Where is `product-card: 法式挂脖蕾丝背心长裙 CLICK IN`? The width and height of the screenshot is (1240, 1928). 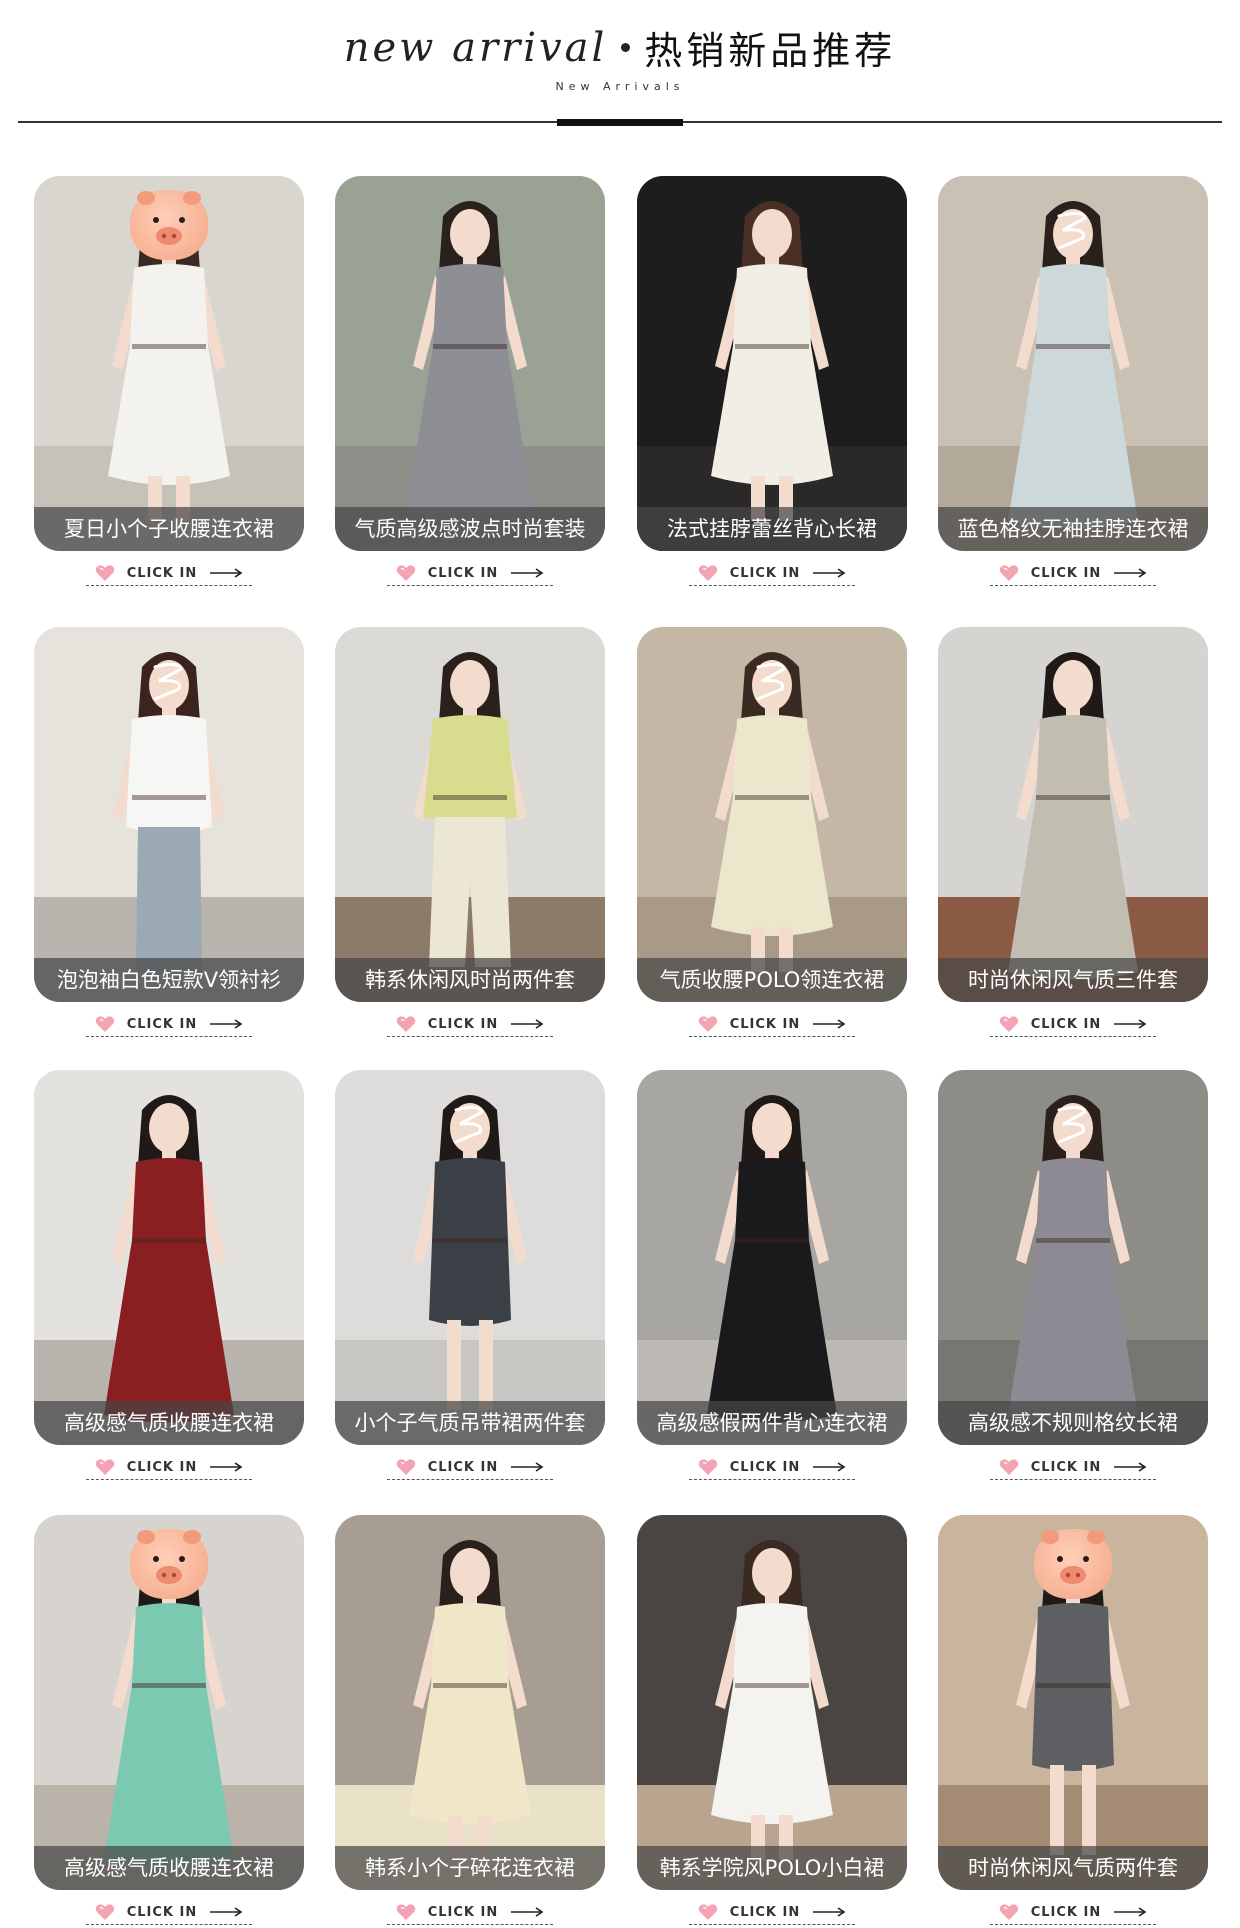
product-card: 法式挂脖蕾丝背心长裙 CLICK IN is located at coordinates (772, 382).